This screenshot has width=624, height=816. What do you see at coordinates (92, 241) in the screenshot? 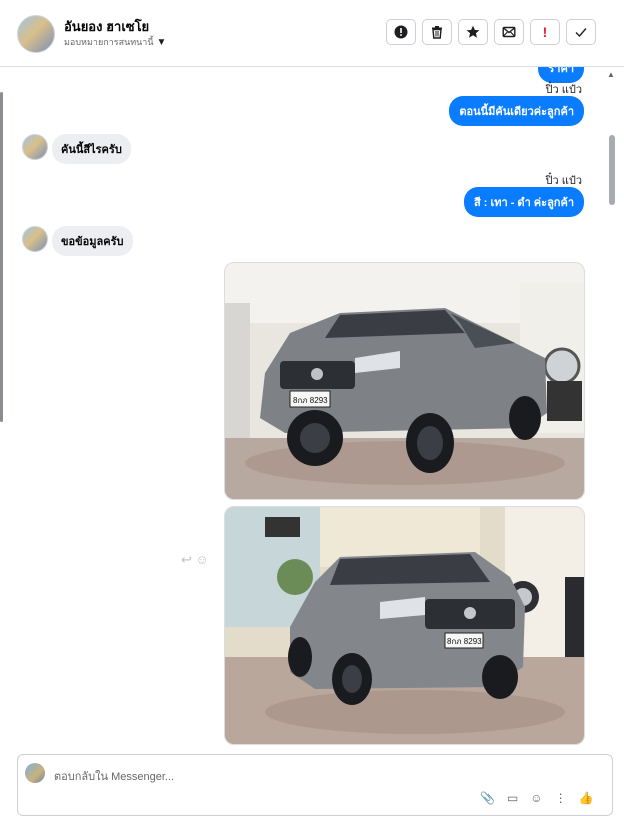
I see `message-bubble-incoming: ขอข้อมูลครับ` at bounding box center [92, 241].